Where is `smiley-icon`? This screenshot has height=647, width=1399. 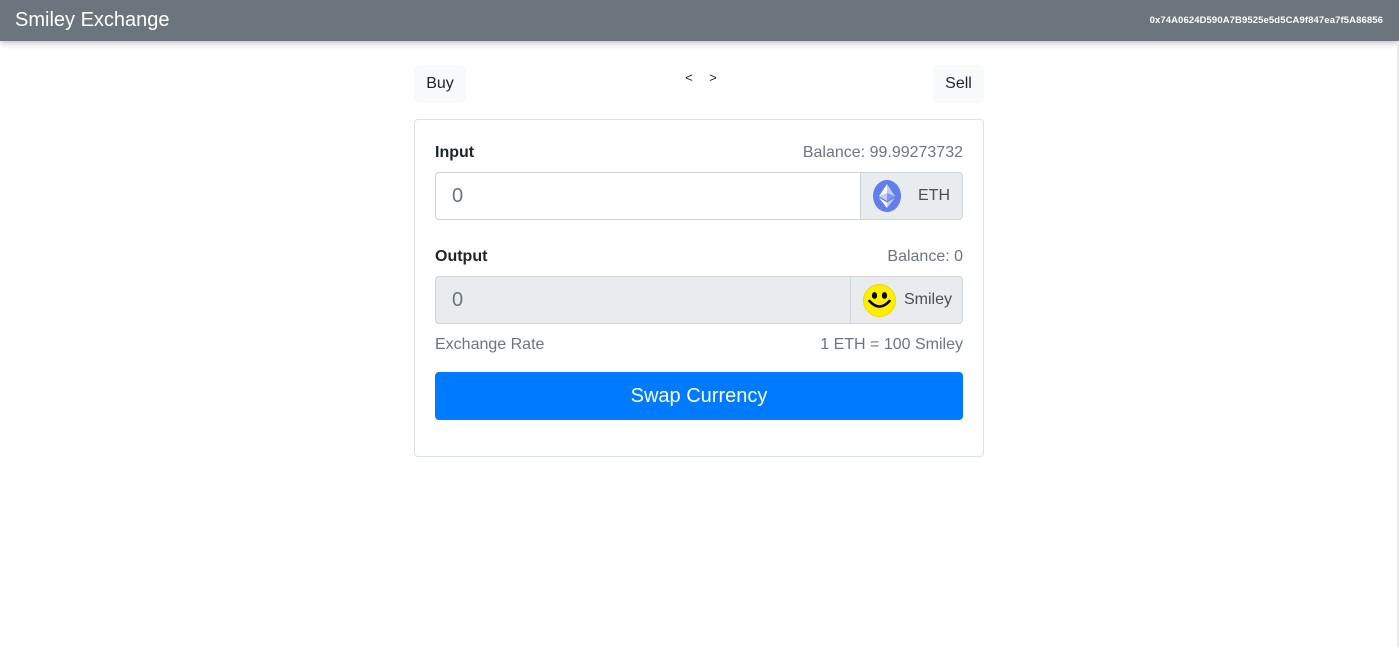
smiley-icon is located at coordinates (879, 300).